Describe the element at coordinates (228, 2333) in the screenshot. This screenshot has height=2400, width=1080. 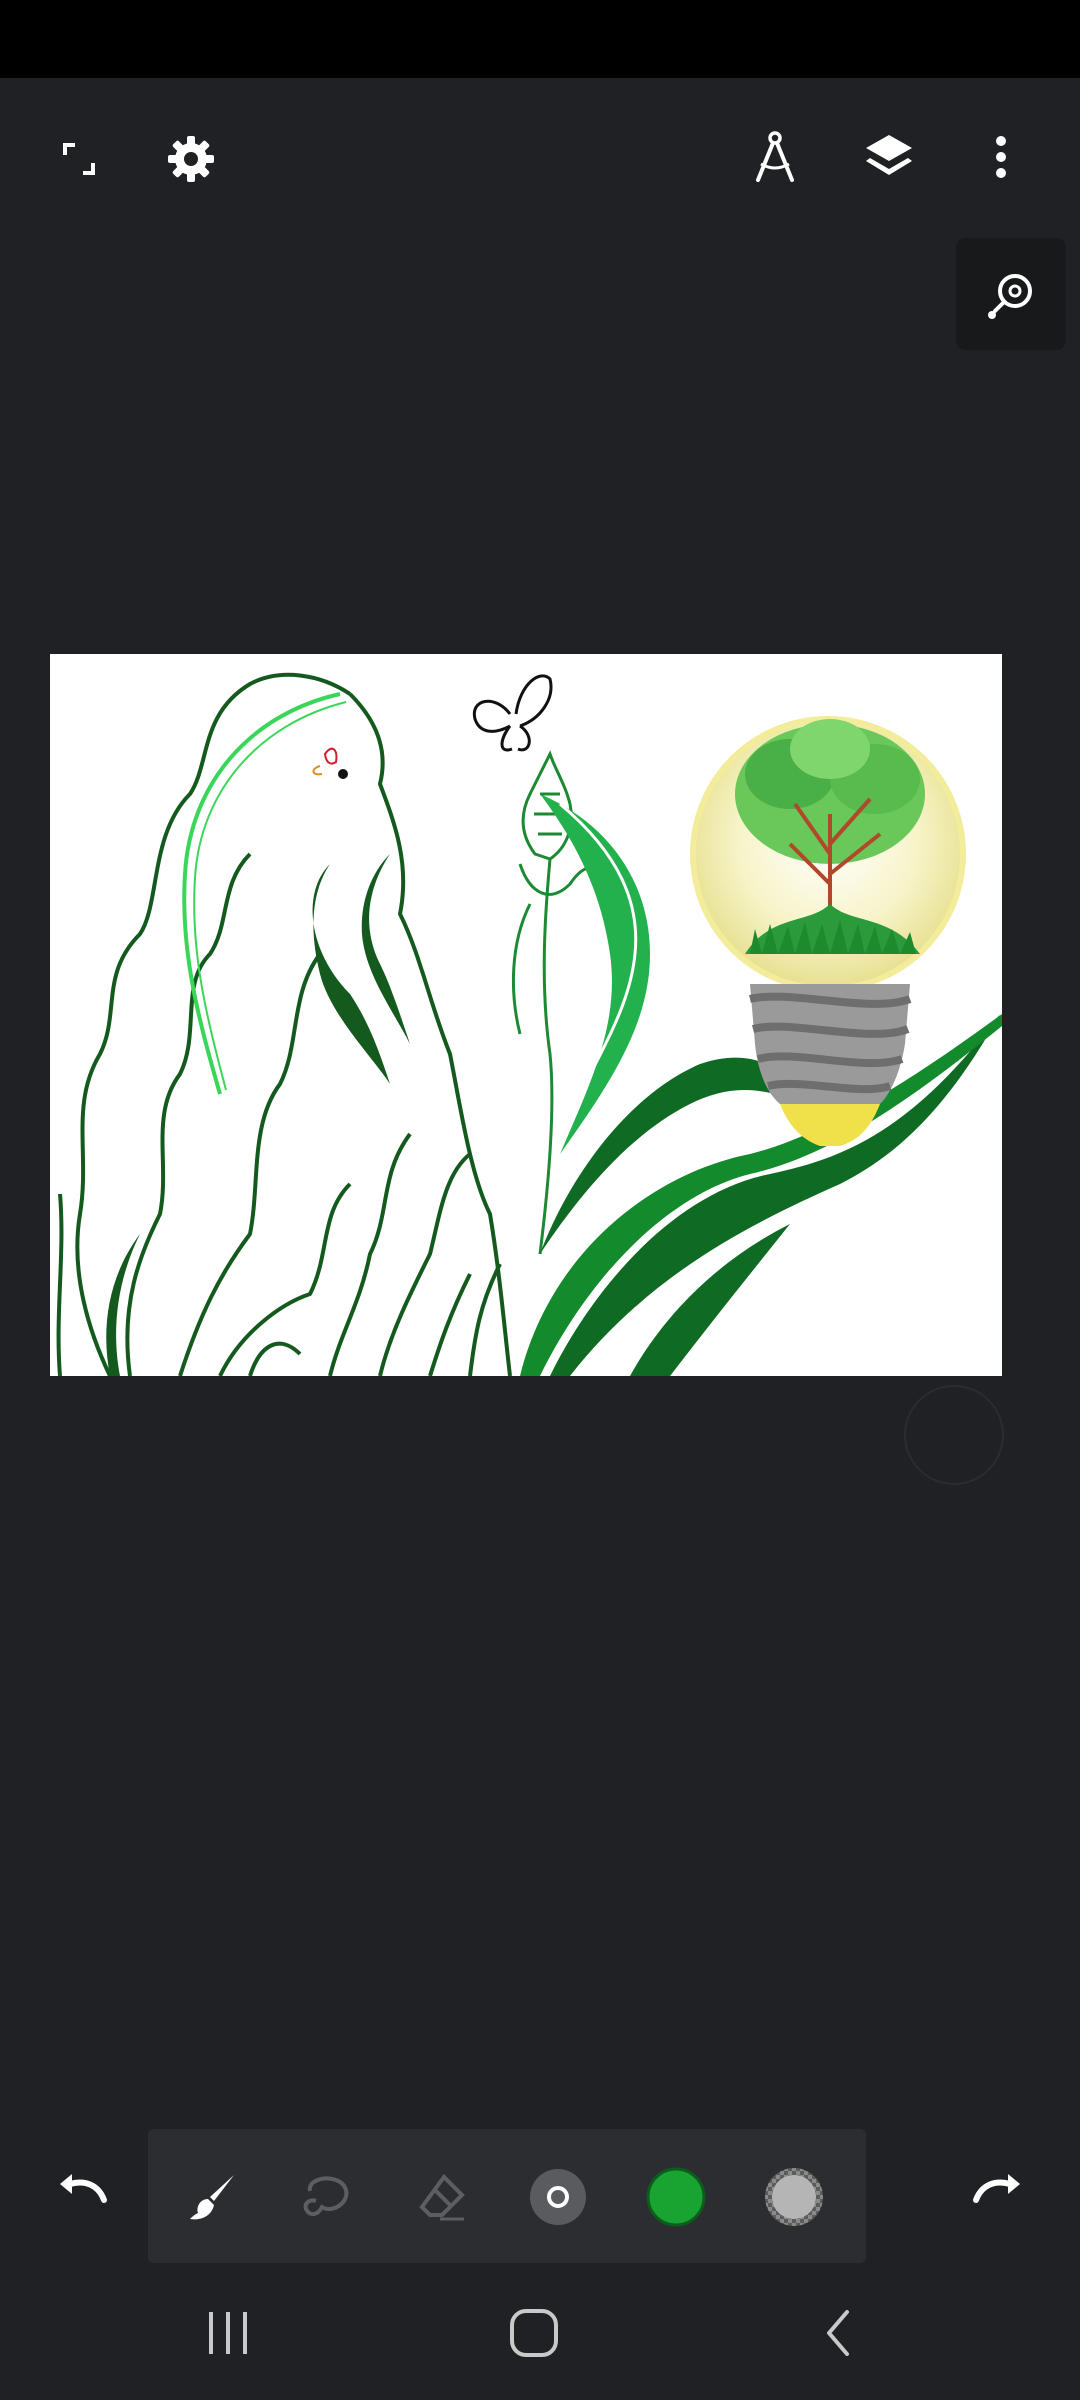
I see `recent-apps-icon` at that location.